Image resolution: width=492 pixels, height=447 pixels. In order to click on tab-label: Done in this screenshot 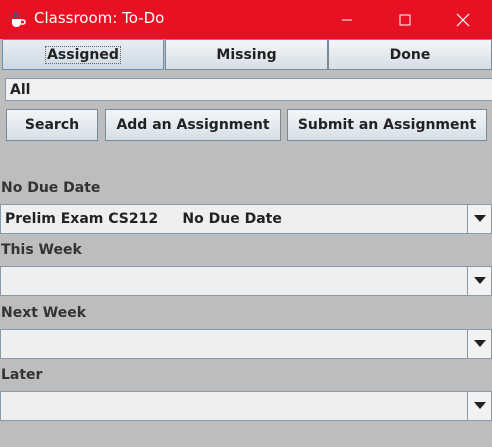, I will do `click(410, 54)`.